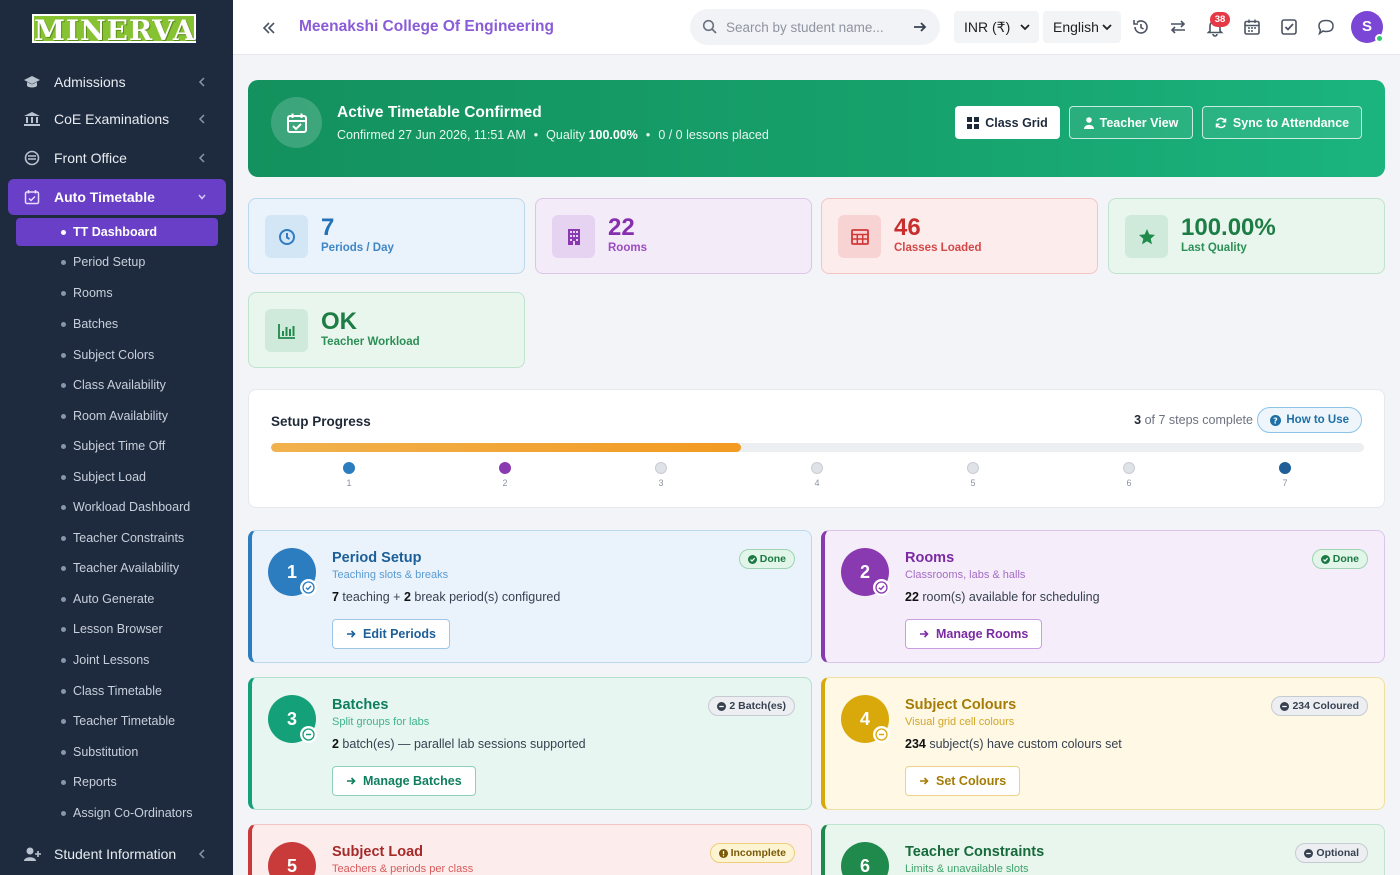 This screenshot has width=1400, height=875. Describe the element at coordinates (573, 236) in the screenshot. I see `building-icon` at that location.